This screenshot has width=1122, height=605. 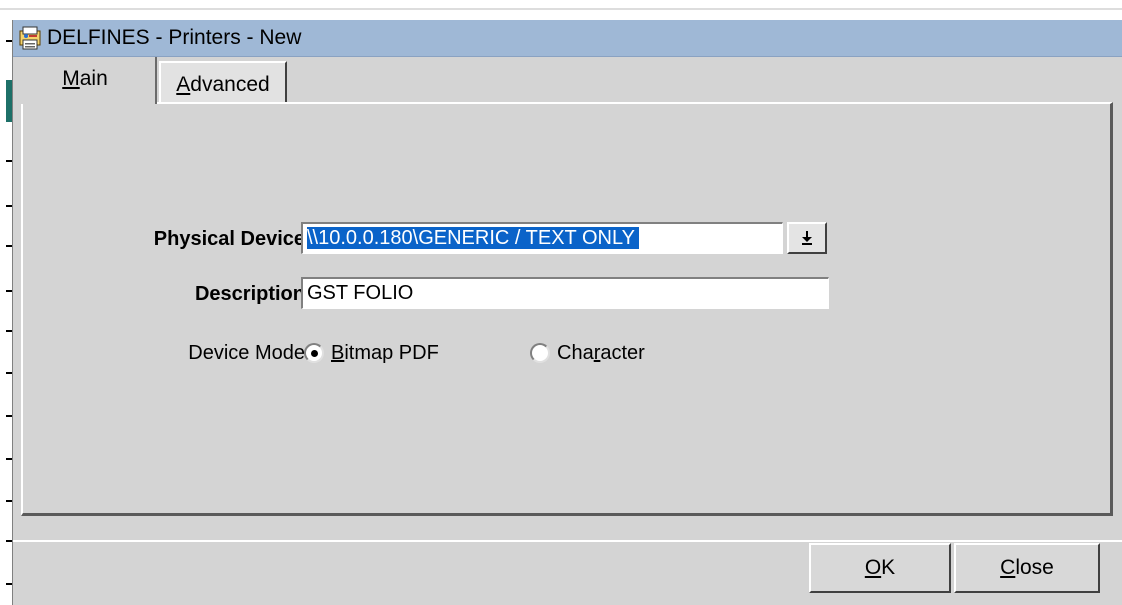 What do you see at coordinates (1034, 567) in the screenshot?
I see `close-button-label: lose` at bounding box center [1034, 567].